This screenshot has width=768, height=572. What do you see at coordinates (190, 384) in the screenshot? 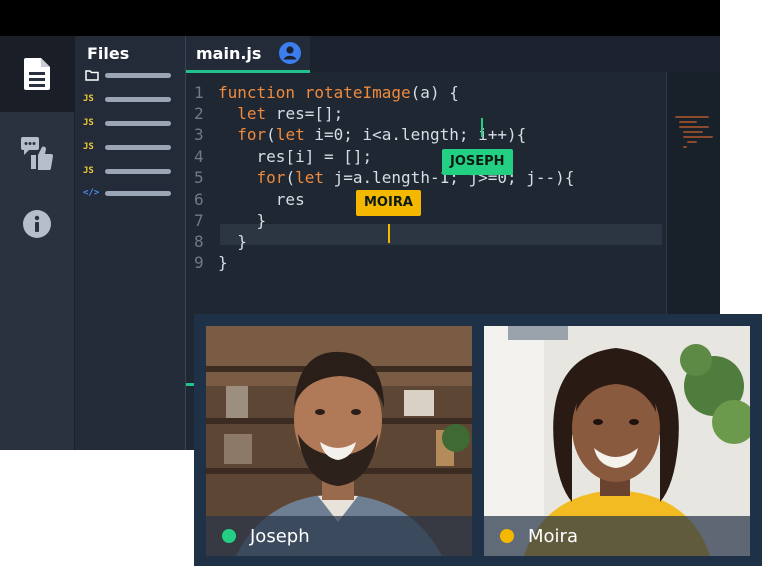
I see `panel-divider` at bounding box center [190, 384].